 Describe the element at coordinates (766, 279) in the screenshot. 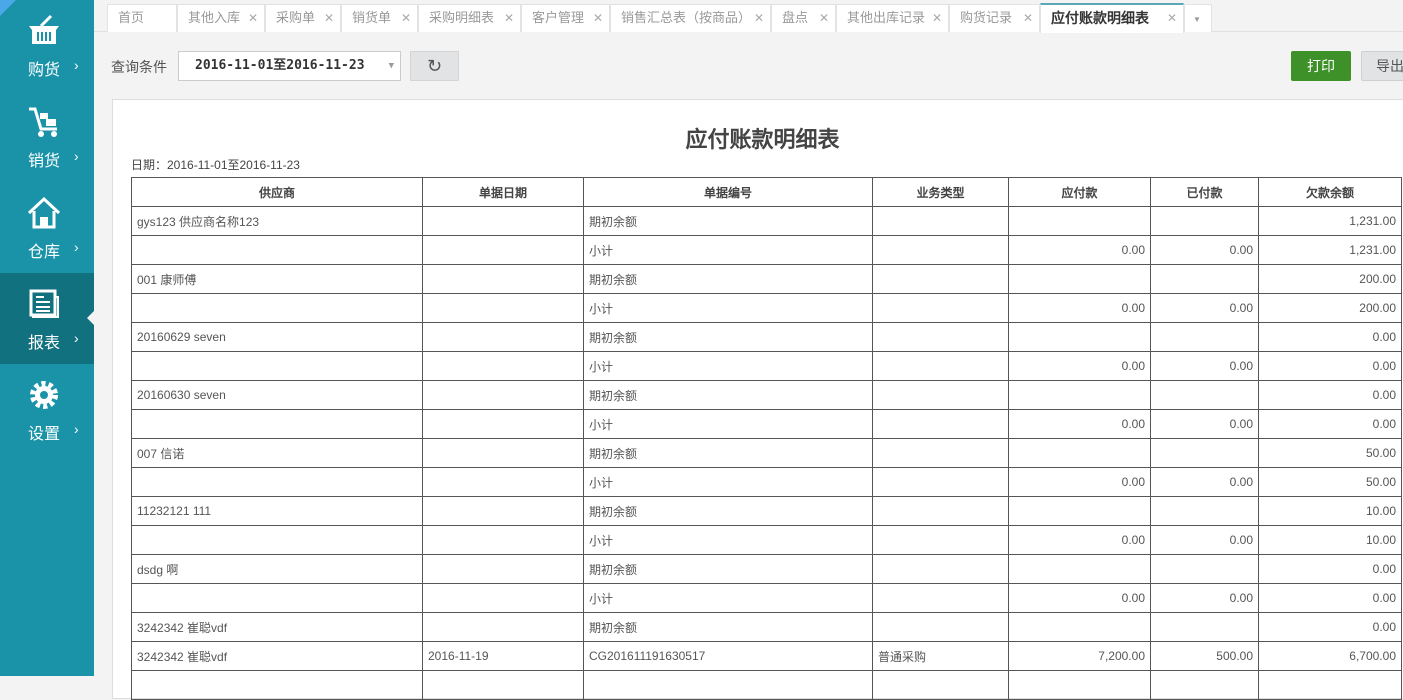

I see `table-row: 001 康师傅 期初余额 200.00` at that location.